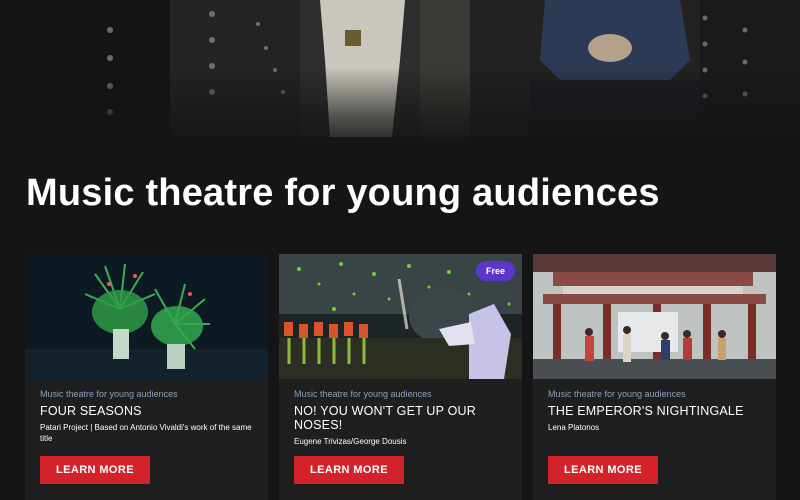 The image size is (800, 500). What do you see at coordinates (495, 271) in the screenshot?
I see `free-badge: Free` at bounding box center [495, 271].